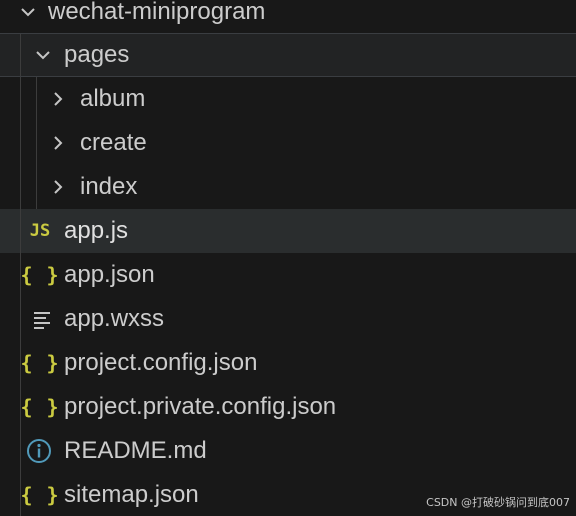 Image resolution: width=576 pixels, height=516 pixels. What do you see at coordinates (96, 230) in the screenshot?
I see `file-label: app.js` at bounding box center [96, 230].